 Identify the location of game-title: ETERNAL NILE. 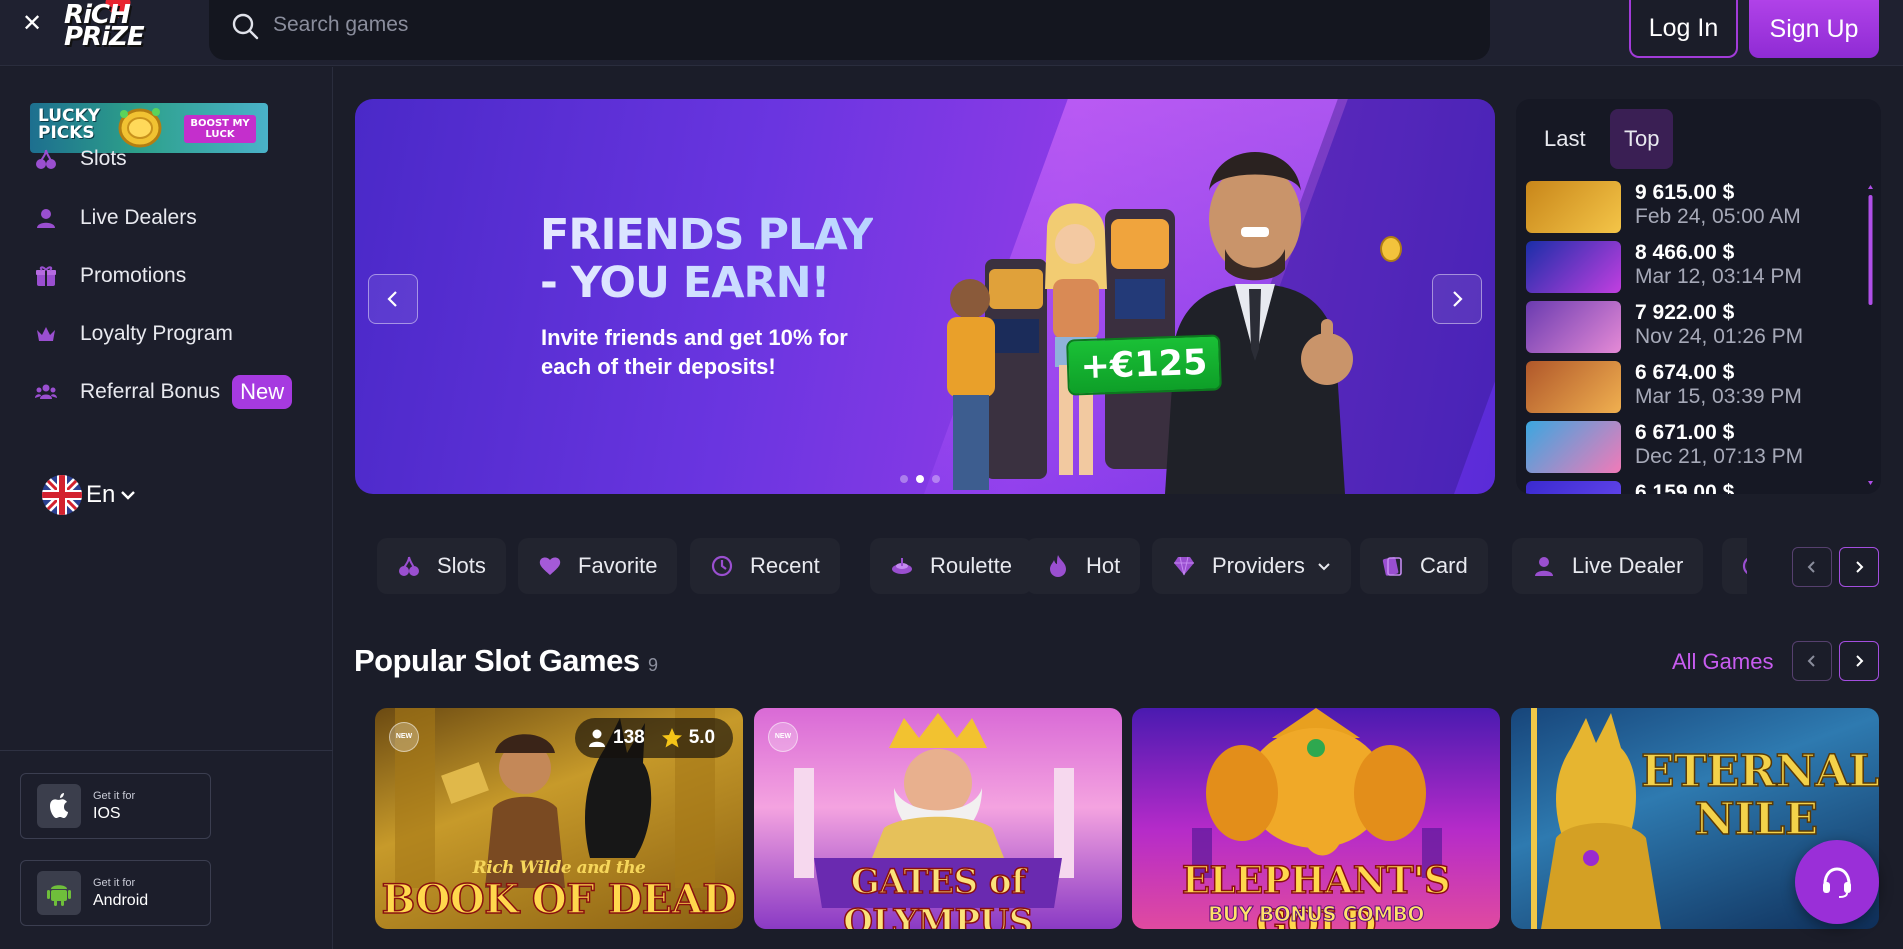
(1759, 795).